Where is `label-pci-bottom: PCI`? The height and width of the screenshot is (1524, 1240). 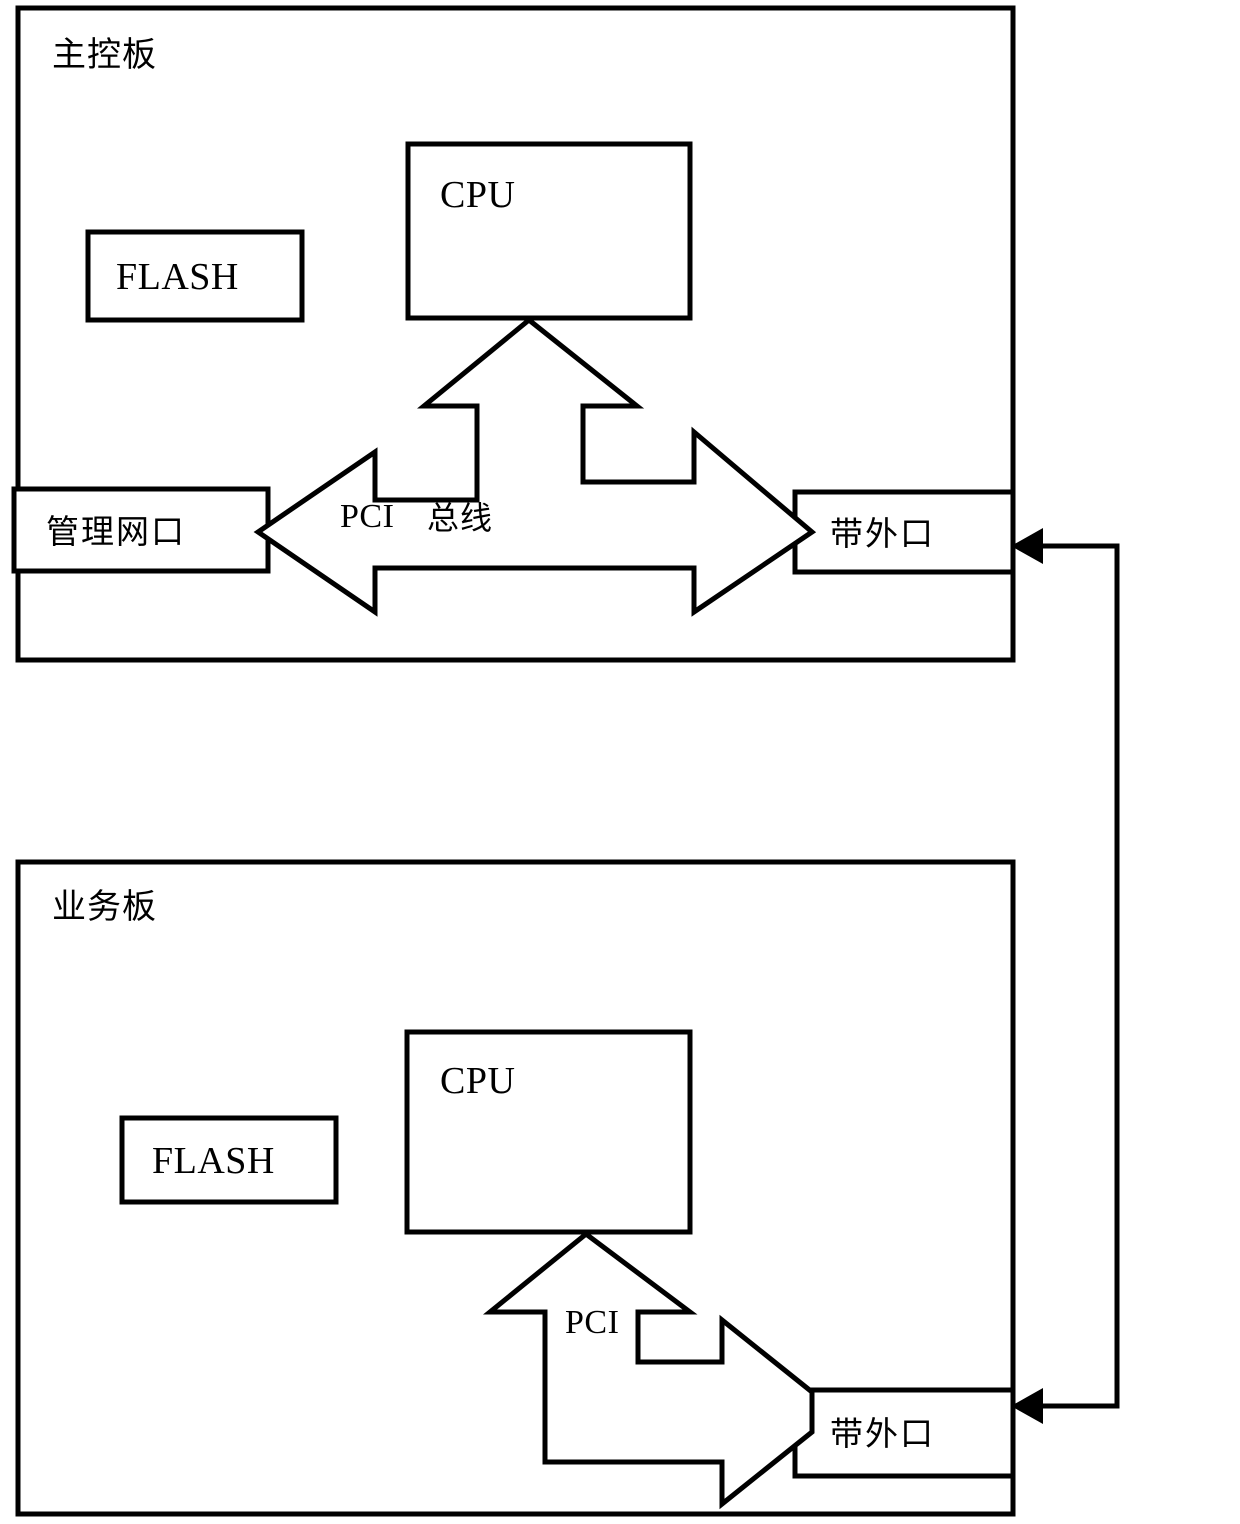
label-pci-bottom: PCI is located at coordinates (592, 1322).